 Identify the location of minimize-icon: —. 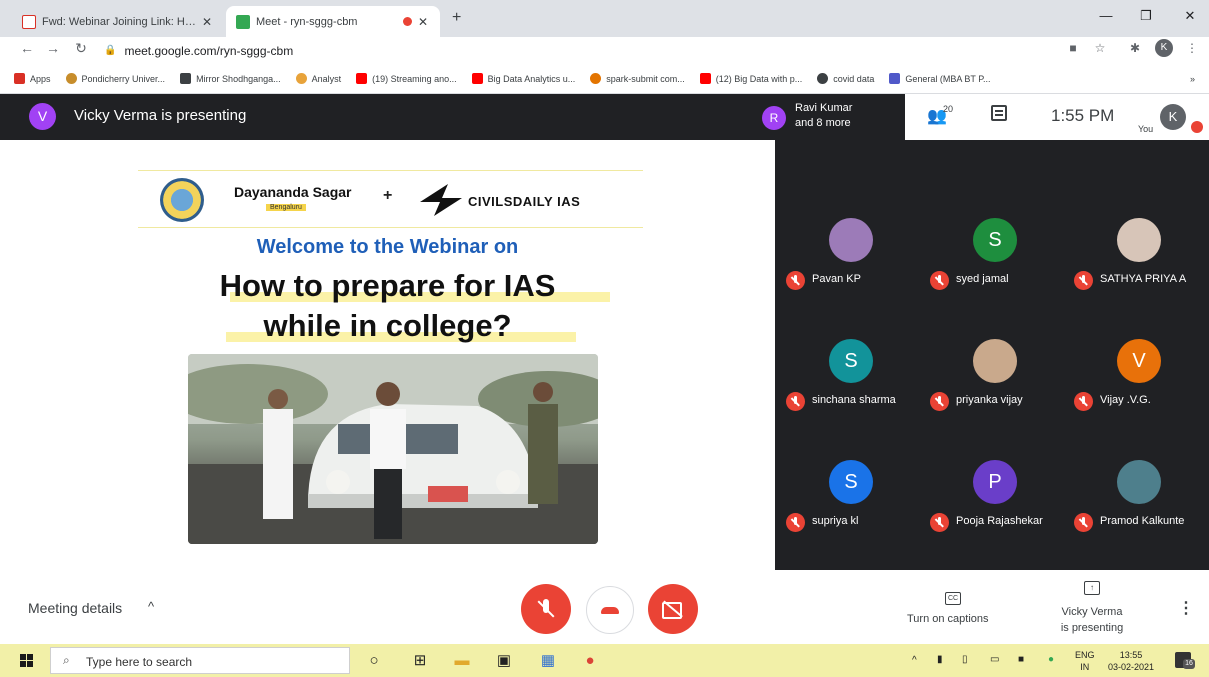
(1106, 15).